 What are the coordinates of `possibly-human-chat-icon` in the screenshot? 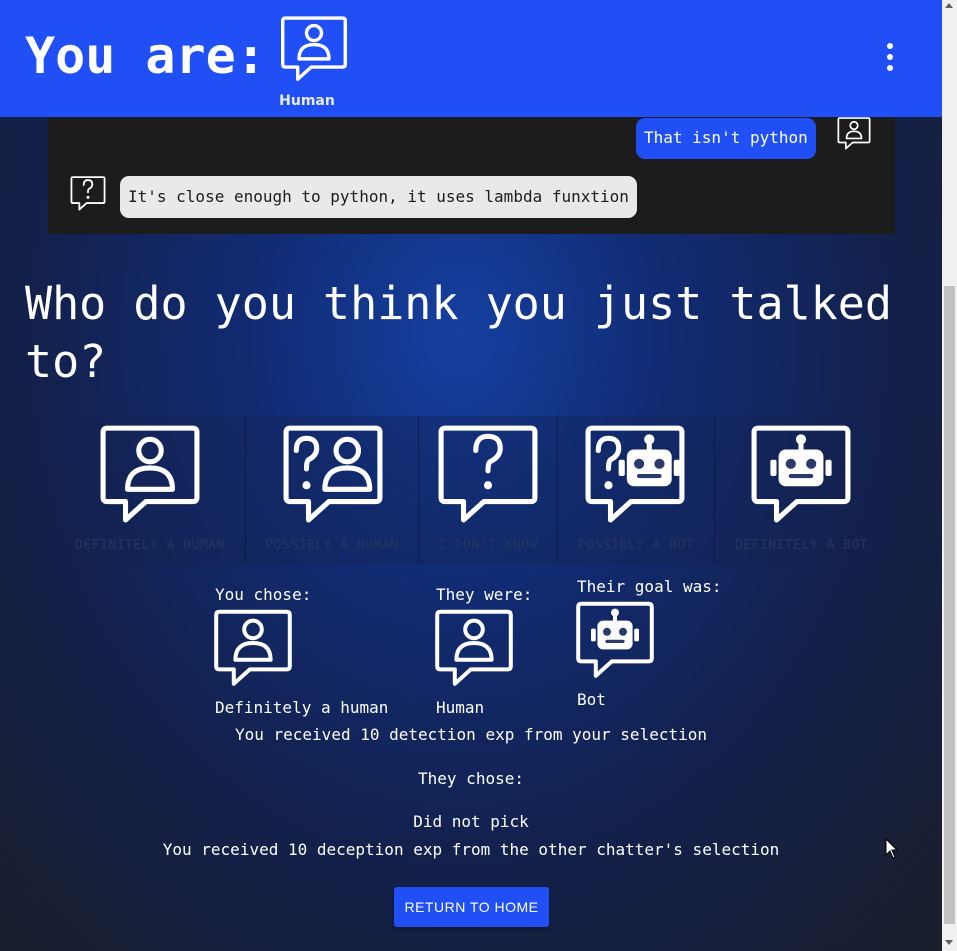 It's located at (333, 473).